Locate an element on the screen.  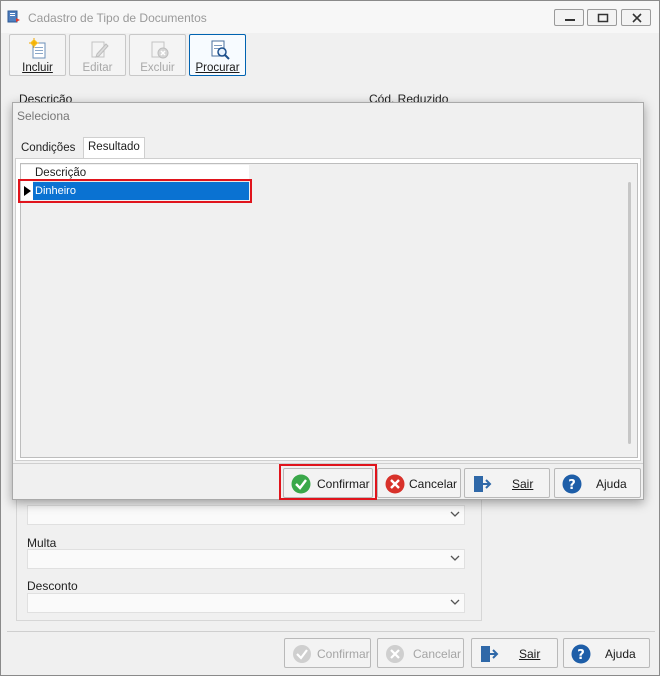
close-icon is located at coordinates (637, 18).